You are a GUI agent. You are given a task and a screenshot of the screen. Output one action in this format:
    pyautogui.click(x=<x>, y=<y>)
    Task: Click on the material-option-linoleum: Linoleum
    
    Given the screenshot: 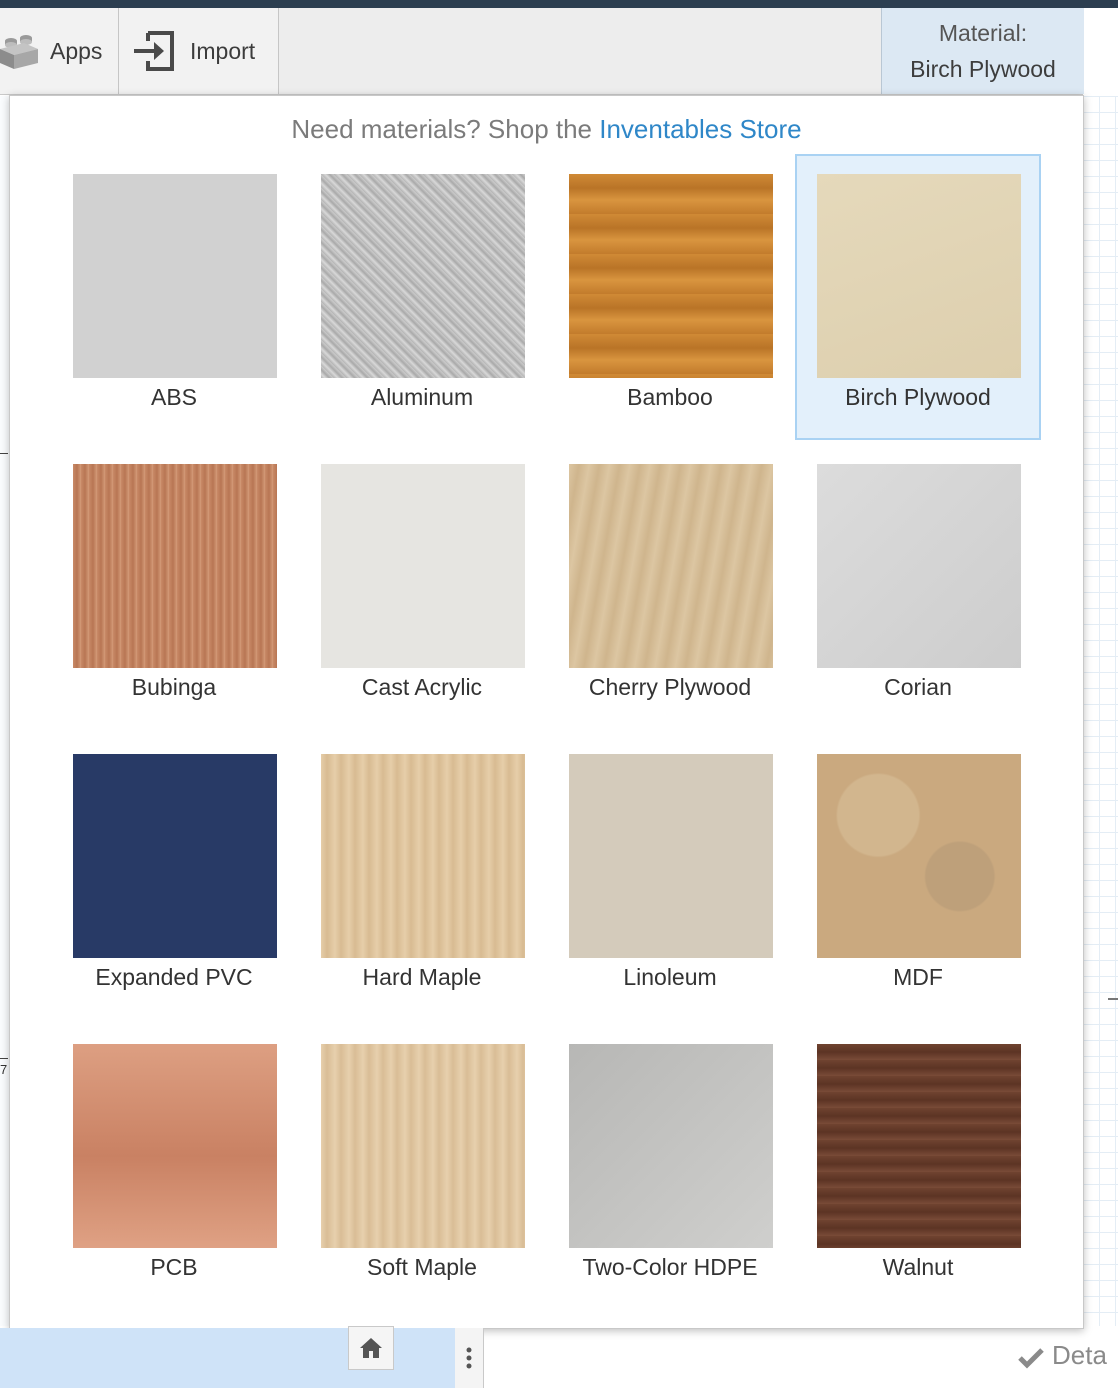 What is the action you would take?
    pyautogui.click(x=670, y=877)
    